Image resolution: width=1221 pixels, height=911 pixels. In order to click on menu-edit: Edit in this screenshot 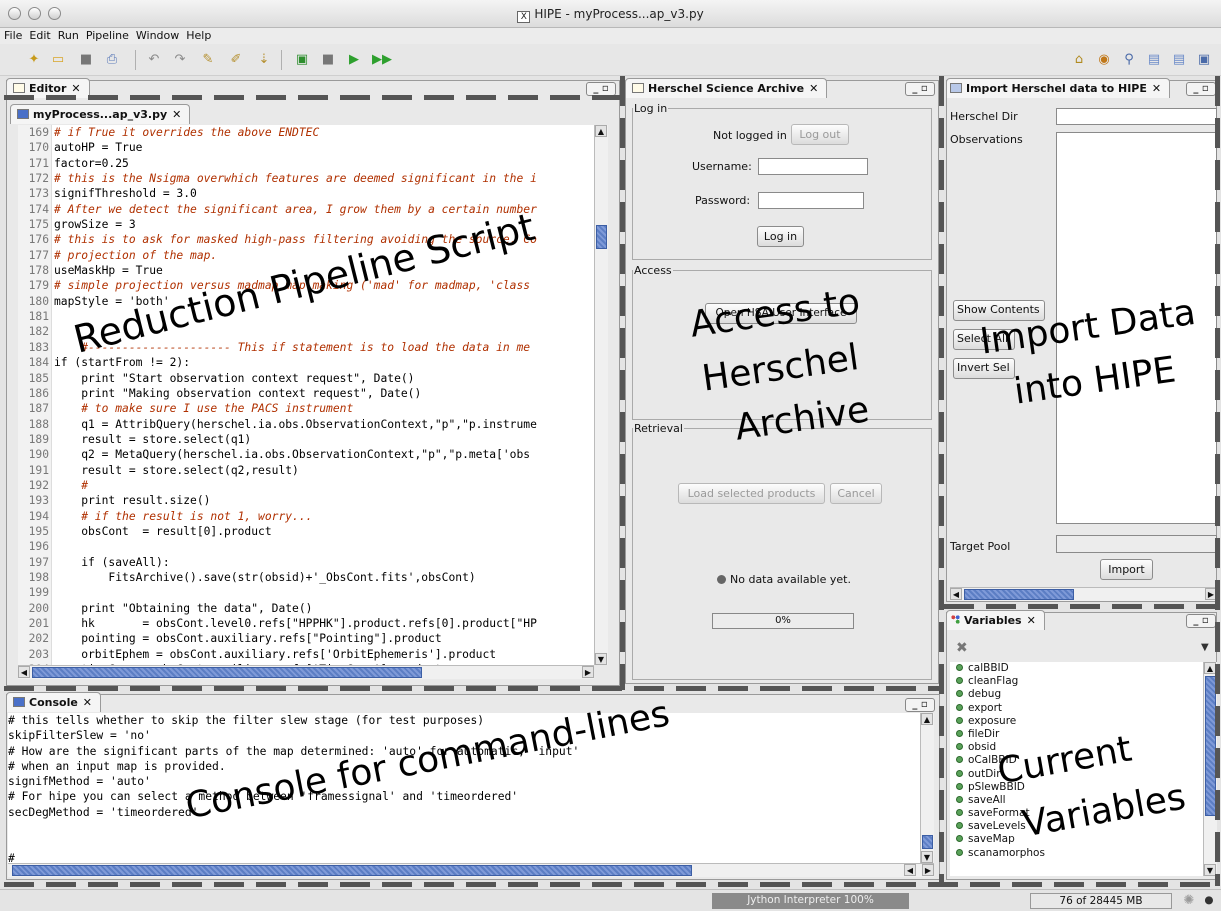, I will do `click(39, 35)`.